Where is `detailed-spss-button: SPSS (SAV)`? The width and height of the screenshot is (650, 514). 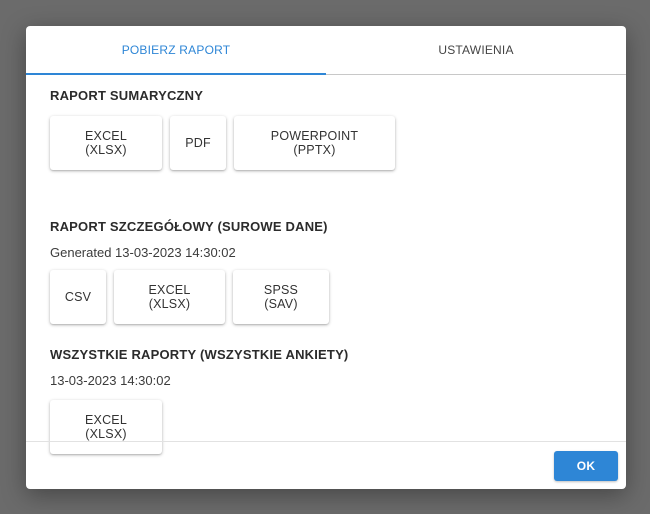 detailed-spss-button: SPSS (SAV) is located at coordinates (281, 297).